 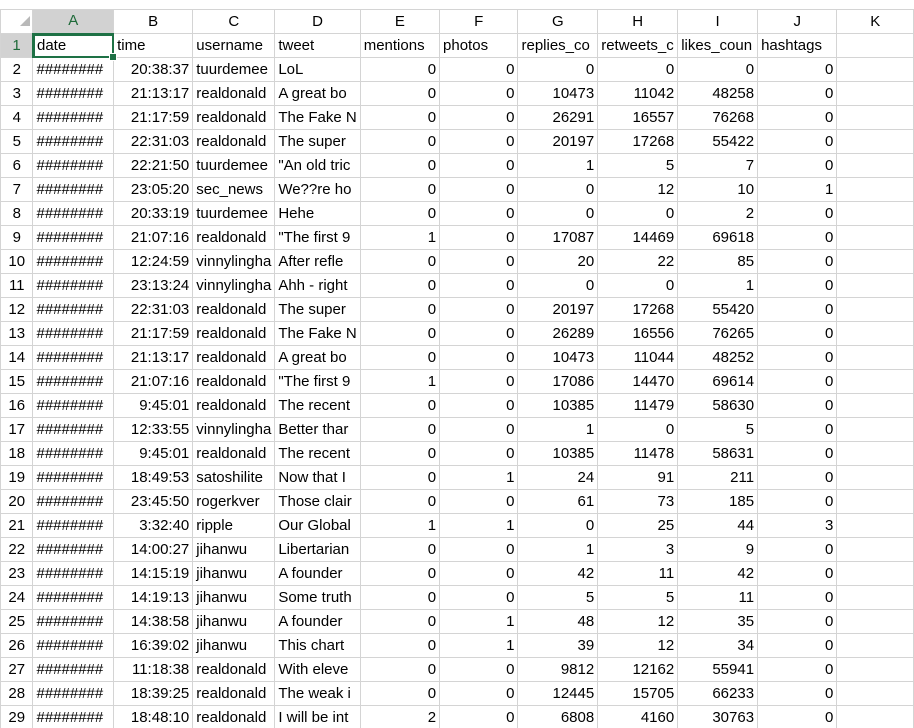 I want to click on table-cell: The Fake N, so click(x=317, y=333).